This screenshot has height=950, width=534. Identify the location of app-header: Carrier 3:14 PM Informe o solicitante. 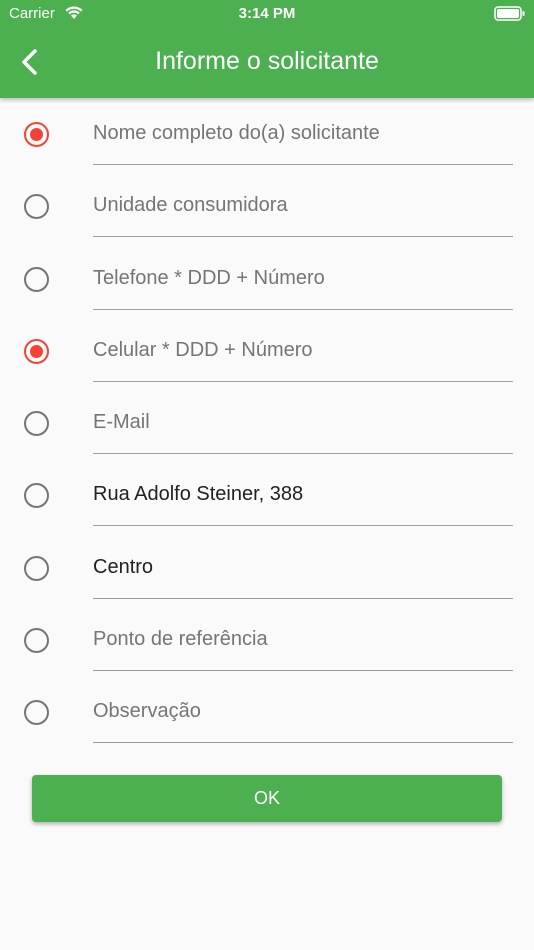
(267, 49).